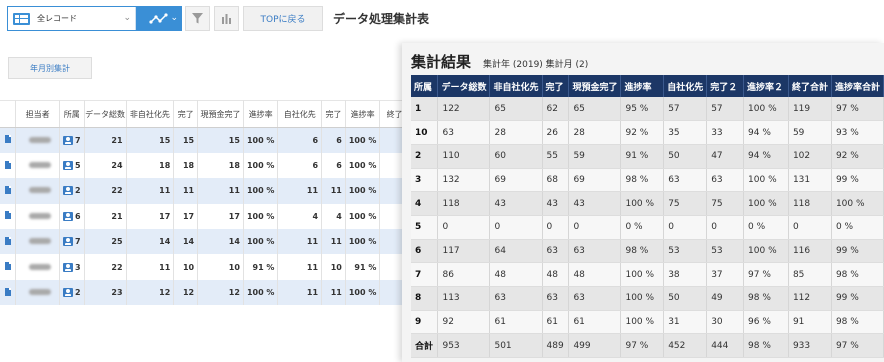  I want to click on graph-view-button: ⌄, so click(158, 18).